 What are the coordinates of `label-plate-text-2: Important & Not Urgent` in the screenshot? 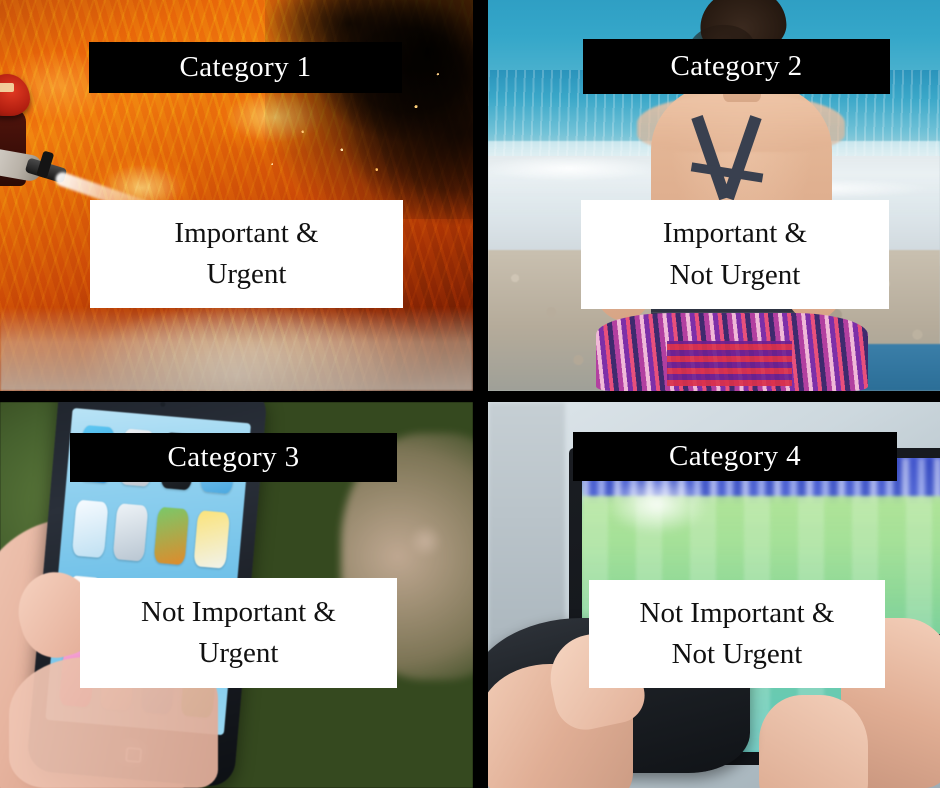 It's located at (735, 254).